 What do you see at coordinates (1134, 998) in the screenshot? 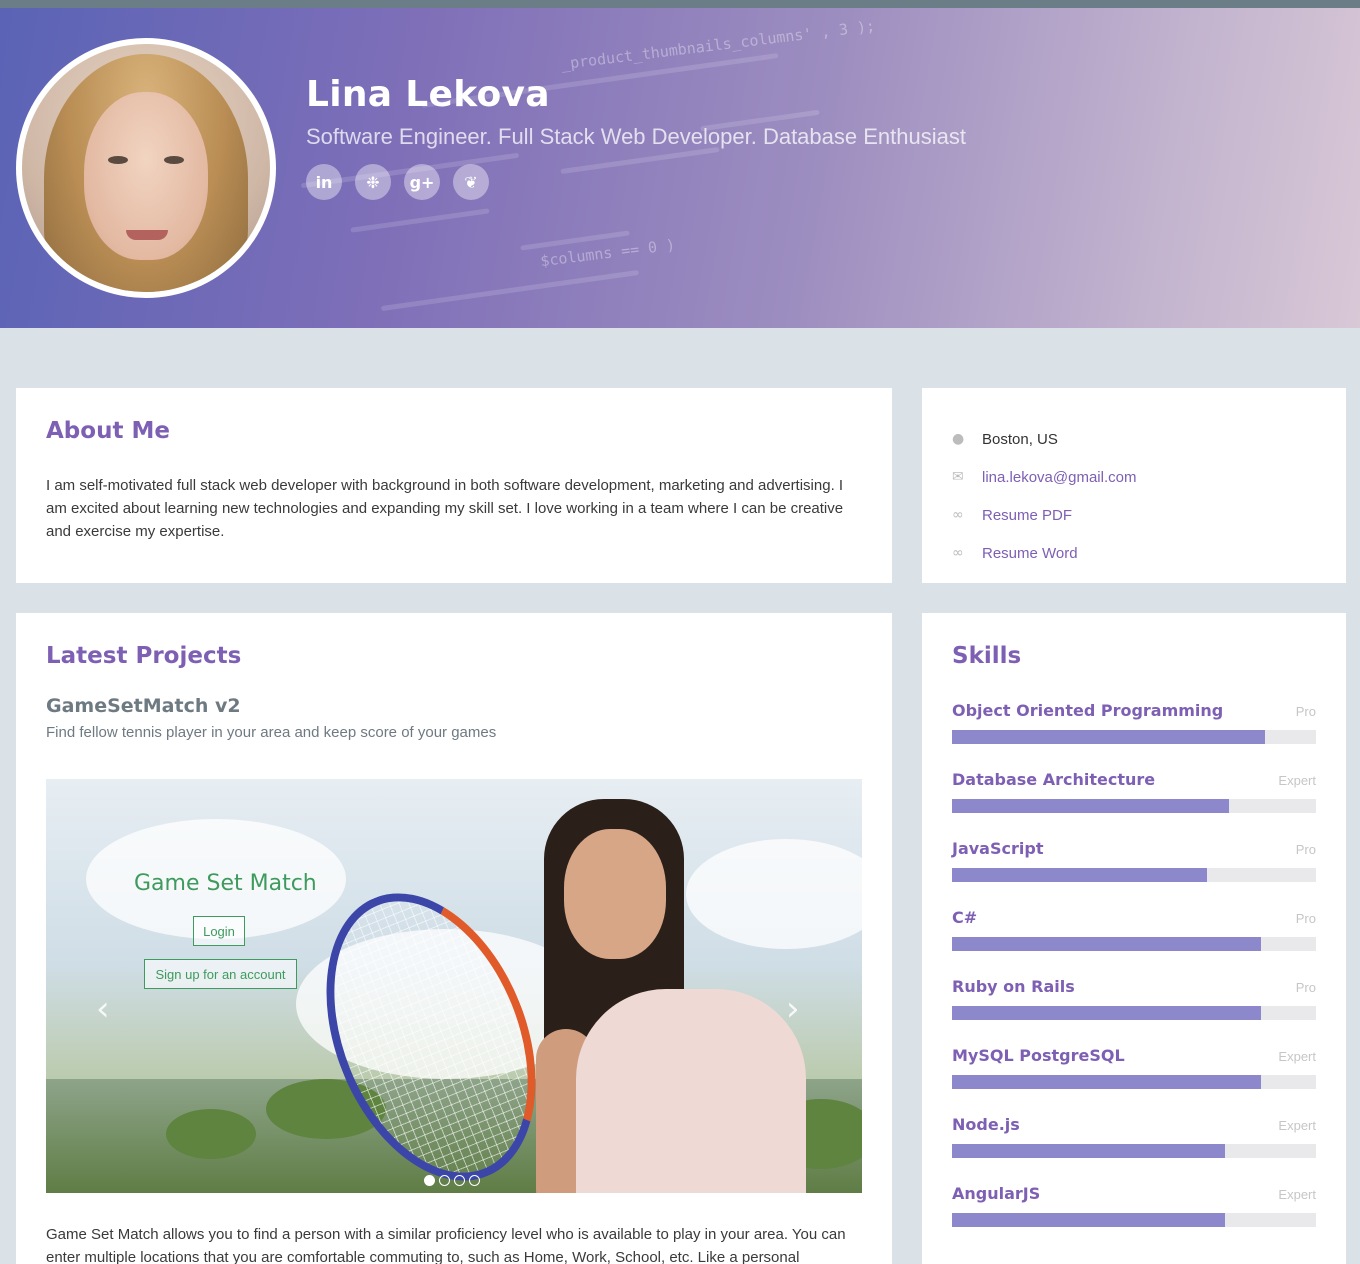
I see `skill-item: Ruby on Rails Pro` at bounding box center [1134, 998].